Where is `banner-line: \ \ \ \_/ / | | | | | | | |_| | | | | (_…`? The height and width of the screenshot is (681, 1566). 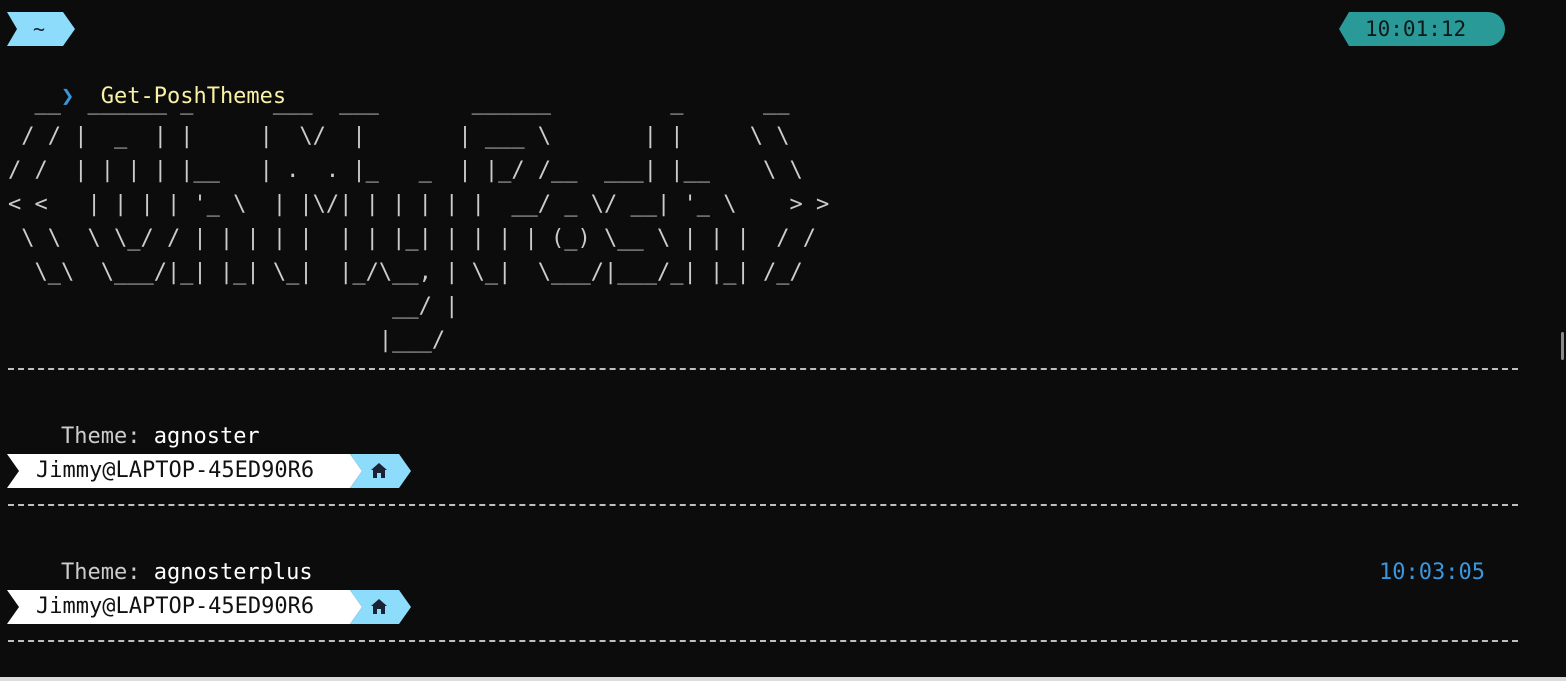 banner-line: \ \ \ \_/ / | | | | | | | |_| | | | | (_… is located at coordinates (412, 238).